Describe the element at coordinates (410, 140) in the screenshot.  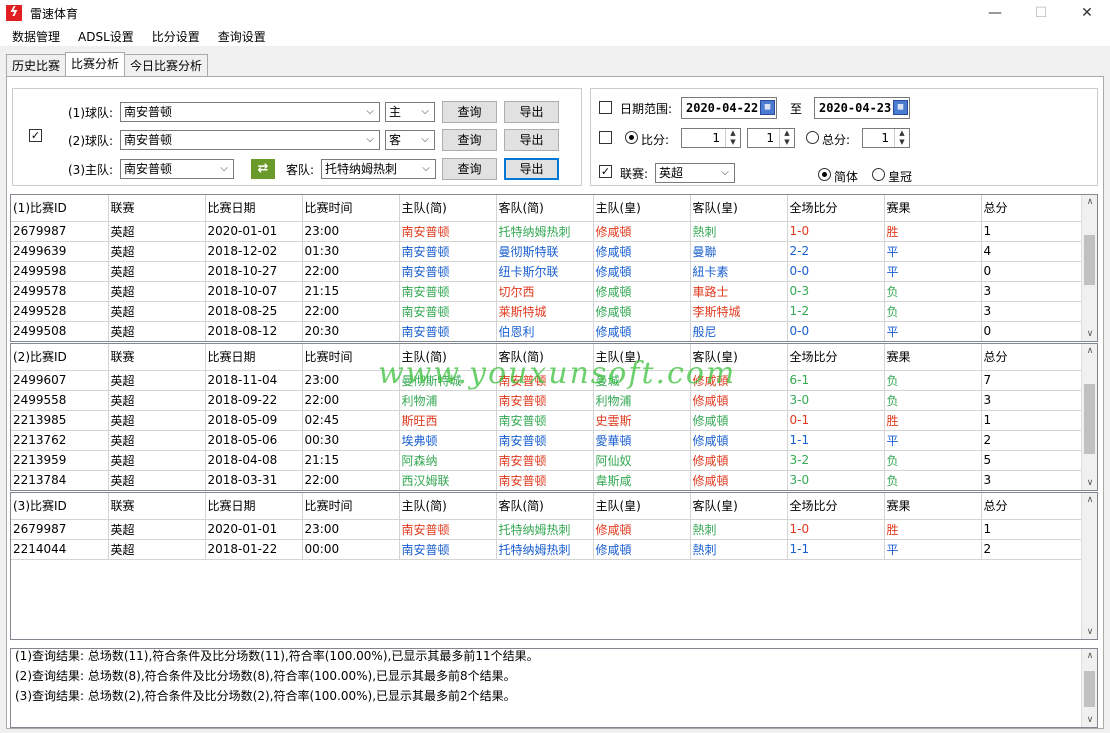
I see `team2-side-select: 客 ⌵` at that location.